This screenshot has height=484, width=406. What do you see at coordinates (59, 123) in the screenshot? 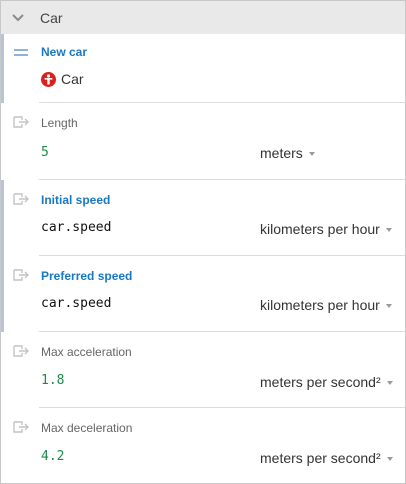
I see `property-label: Length` at bounding box center [59, 123].